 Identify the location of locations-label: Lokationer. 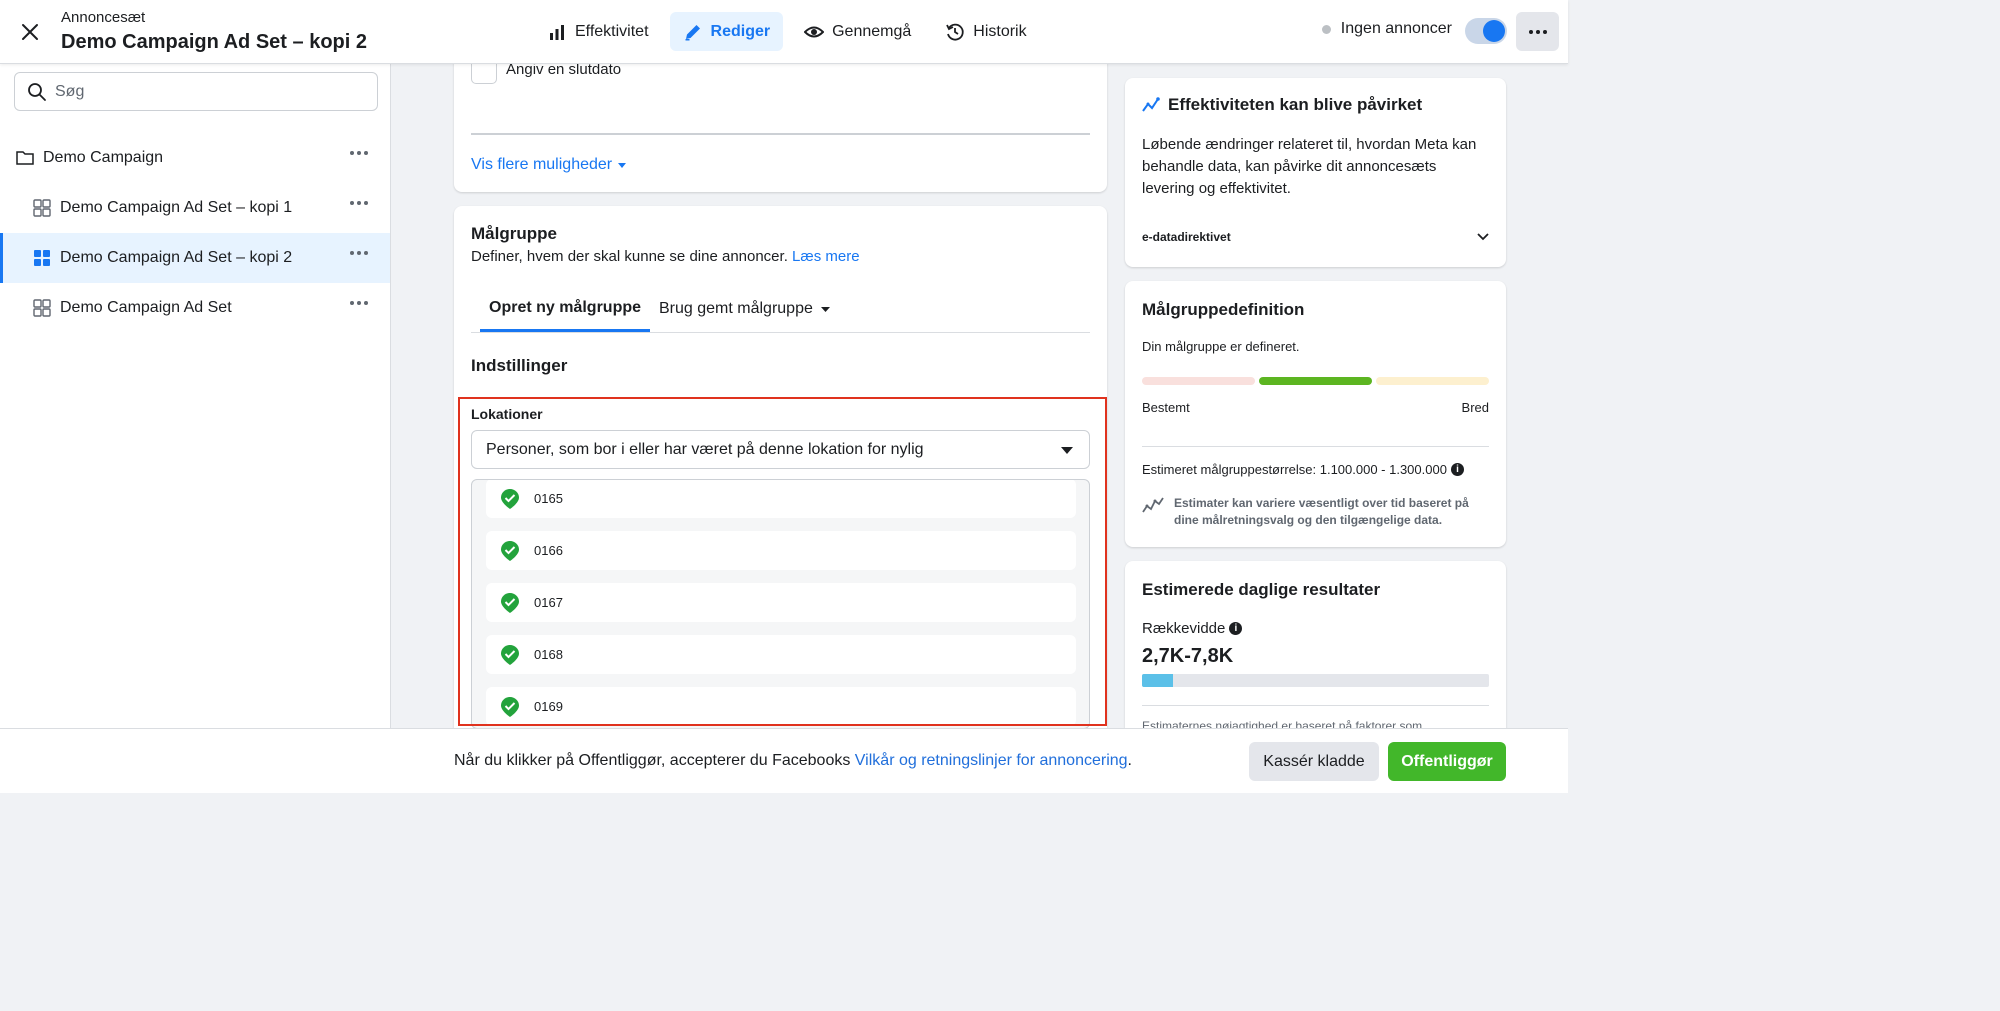
(507, 414).